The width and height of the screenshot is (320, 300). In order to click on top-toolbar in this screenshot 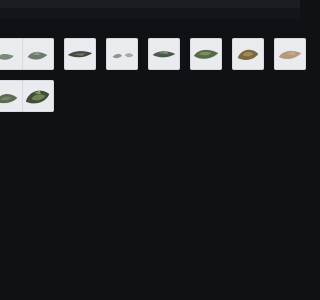, I will do `click(150, 4)`.